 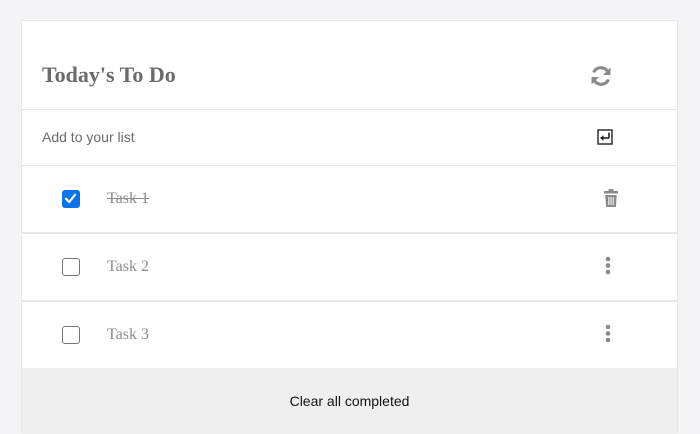 I want to click on task-item: Task 1, so click(x=349, y=200).